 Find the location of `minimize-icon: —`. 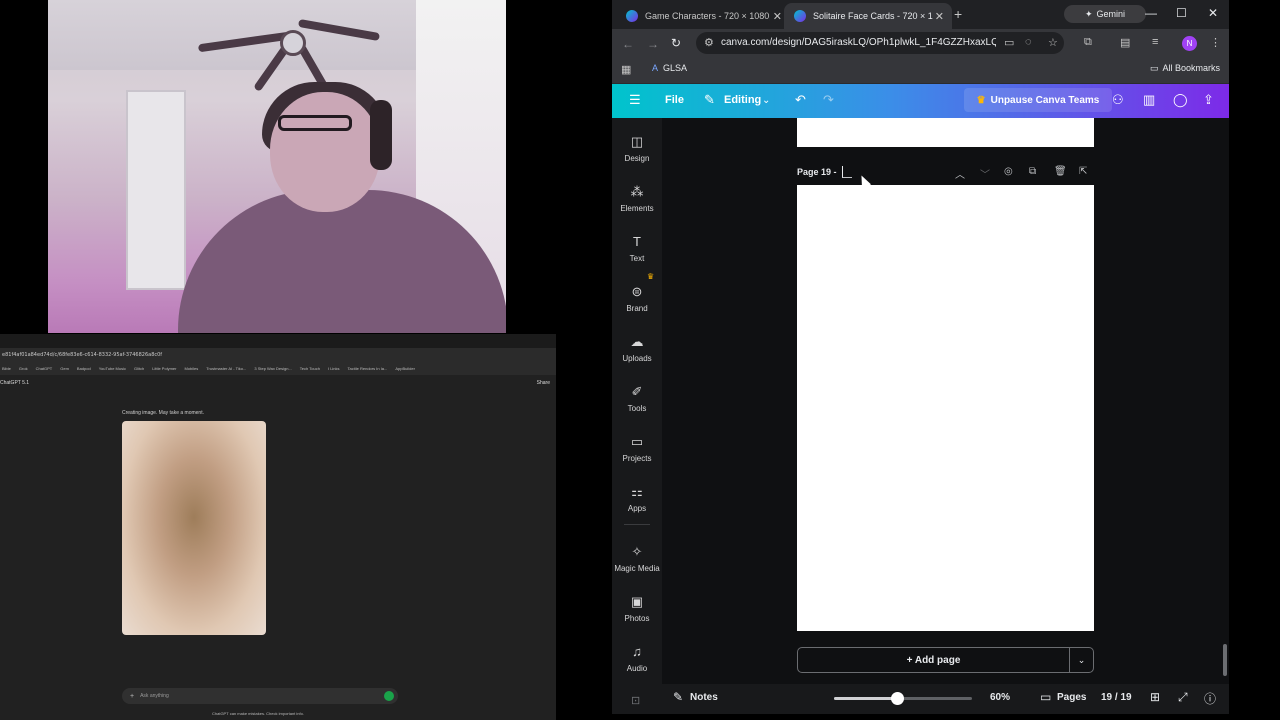

minimize-icon: — is located at coordinates (1151, 13).